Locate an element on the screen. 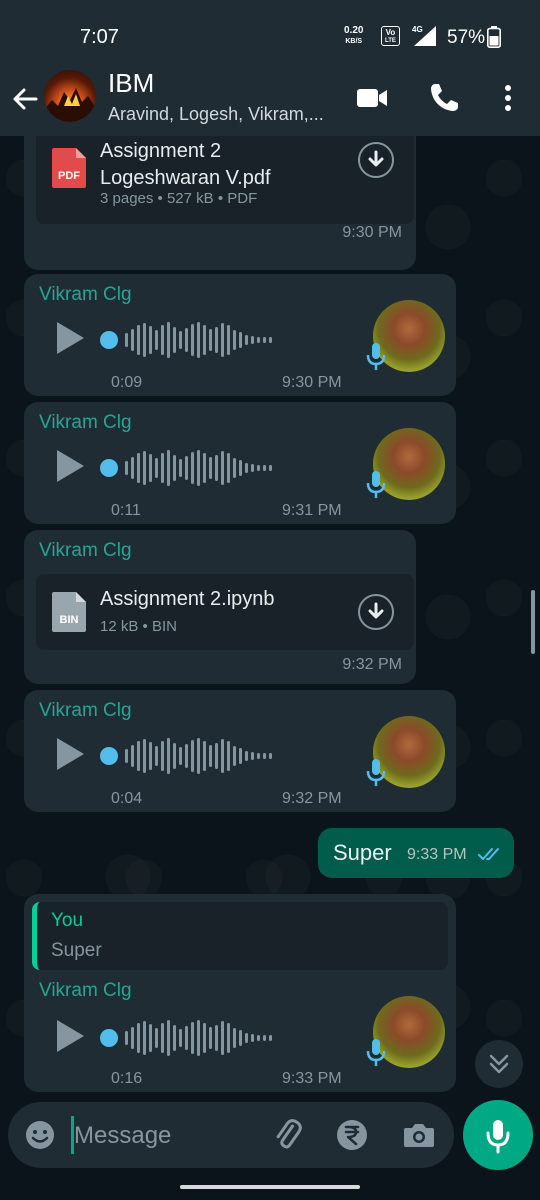  text-cursor is located at coordinates (72, 1135).